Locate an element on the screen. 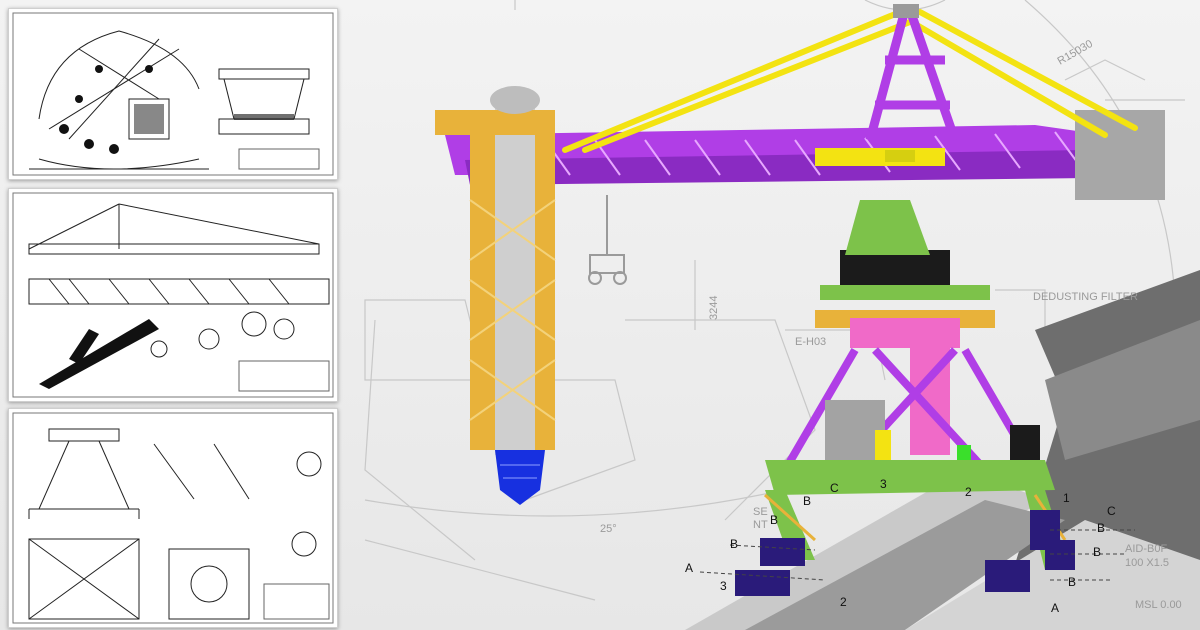 The width and height of the screenshot is (1200, 630). rail-label-b-upper: B is located at coordinates (807, 501).